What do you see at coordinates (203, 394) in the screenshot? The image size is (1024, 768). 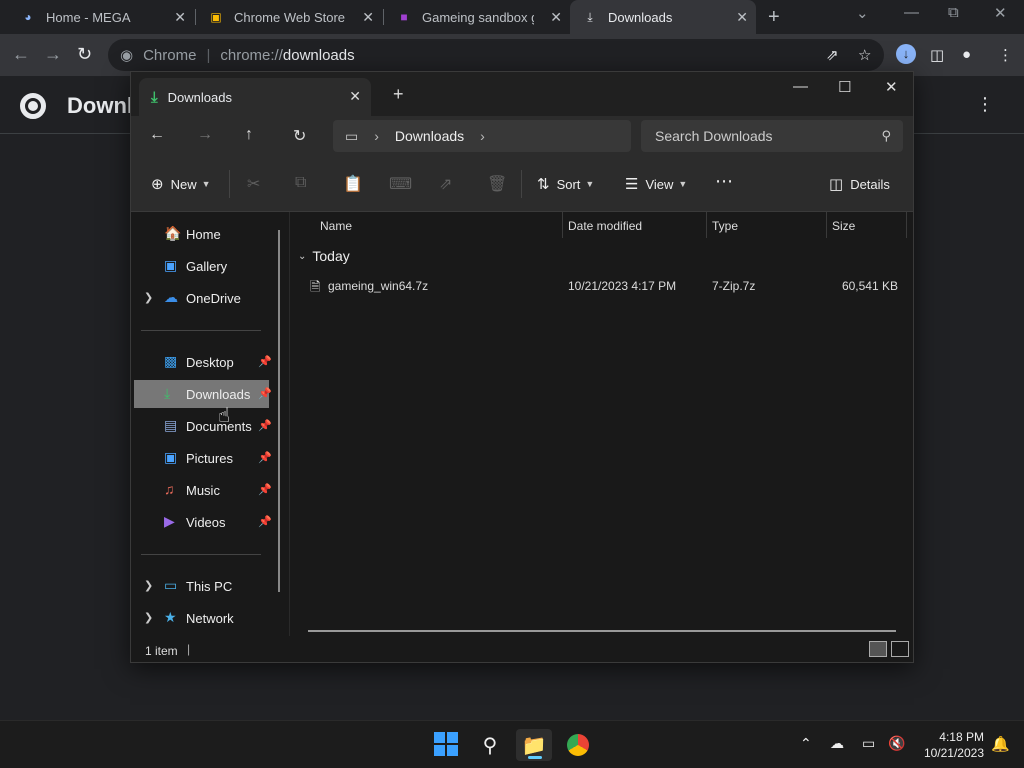 I see `nav-item-downloads: ⤓ Downloads 📌` at bounding box center [203, 394].